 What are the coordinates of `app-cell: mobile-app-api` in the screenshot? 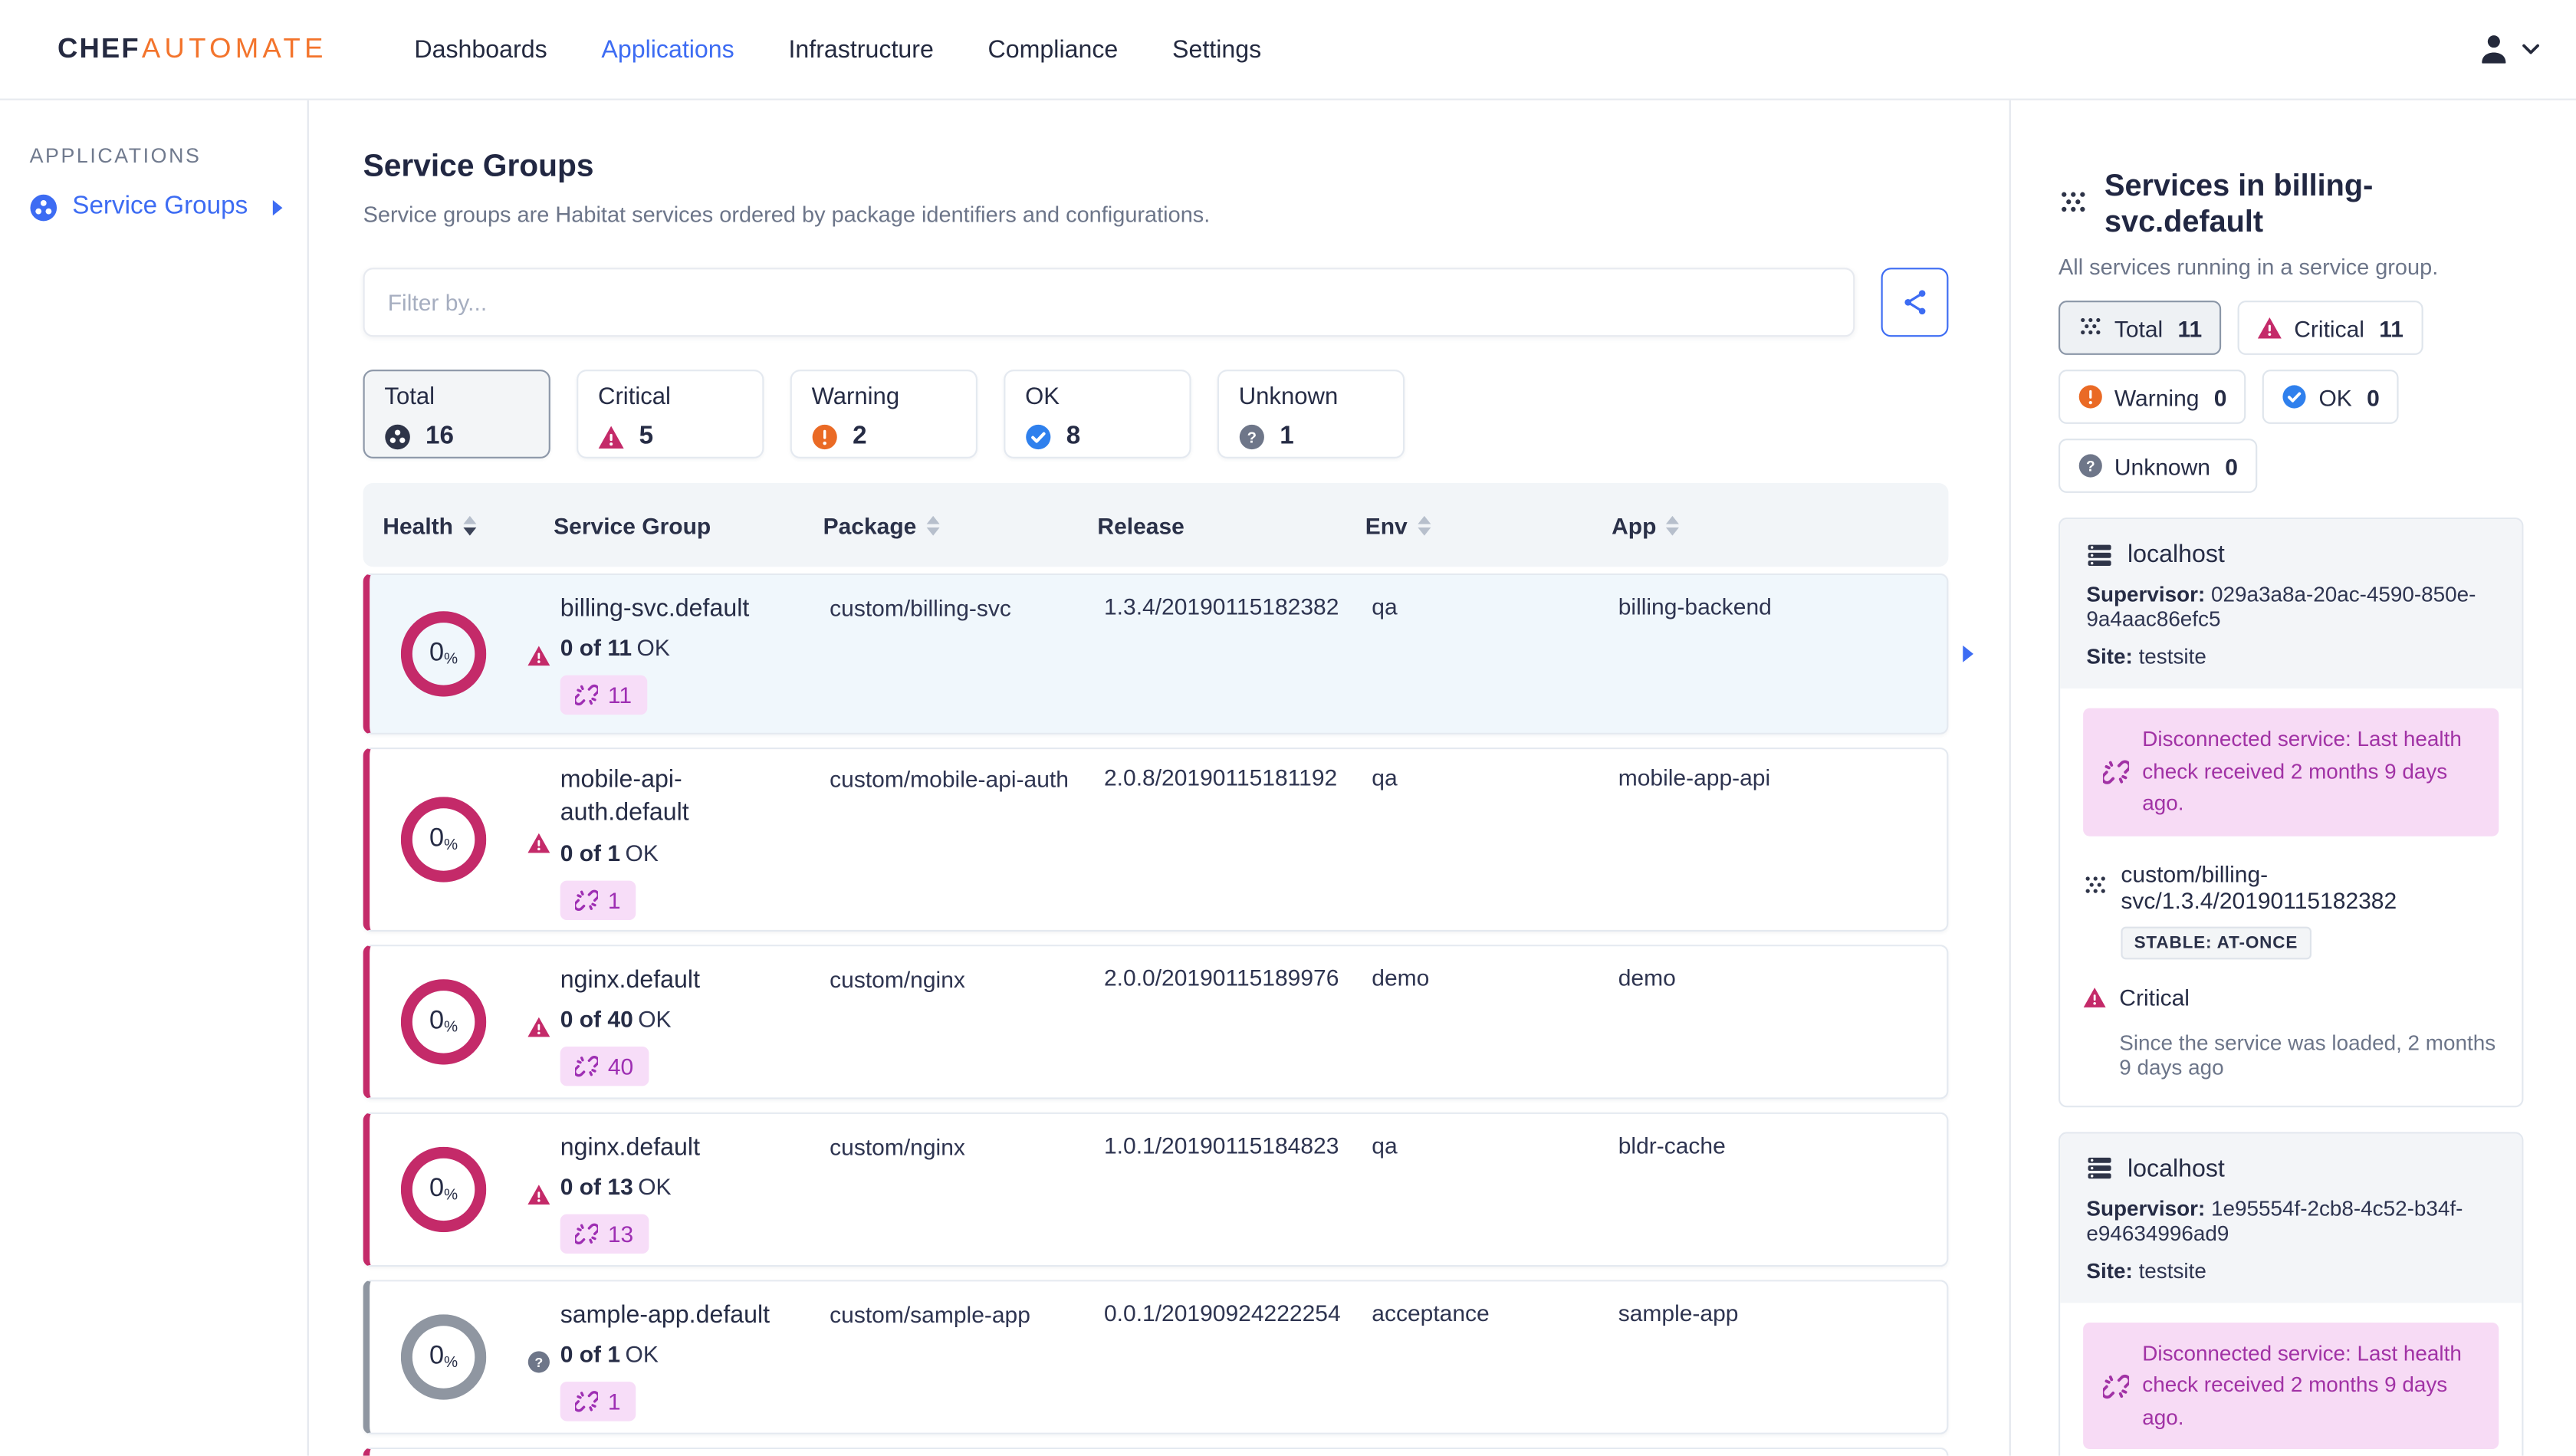 It's located at (1695, 777).